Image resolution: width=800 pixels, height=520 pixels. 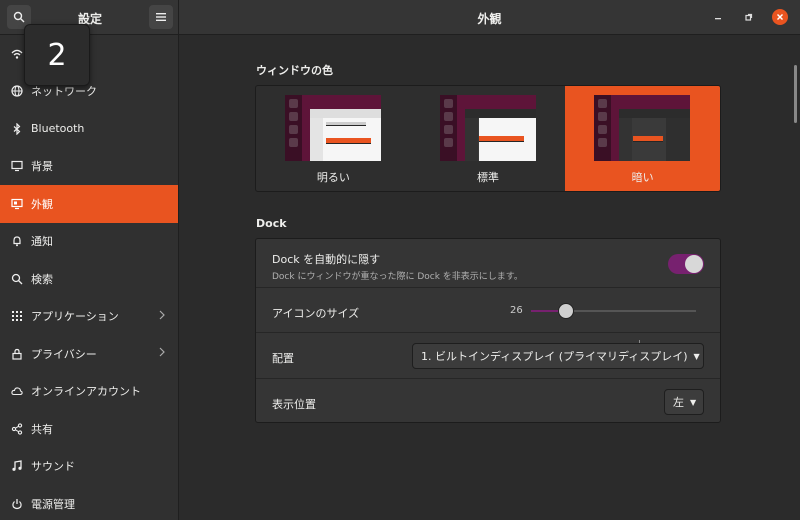 I want to click on theme-label: 明るい, so click(x=333, y=177).